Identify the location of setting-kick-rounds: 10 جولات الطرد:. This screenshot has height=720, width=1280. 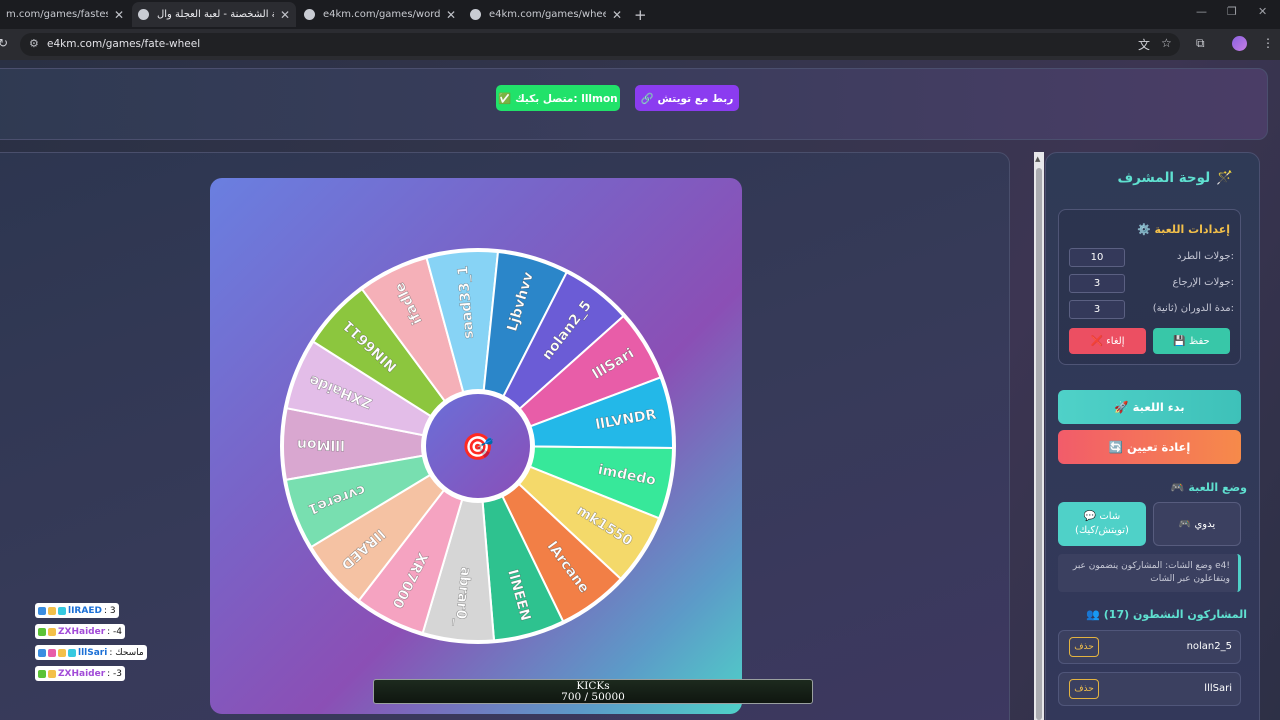
(1151, 258).